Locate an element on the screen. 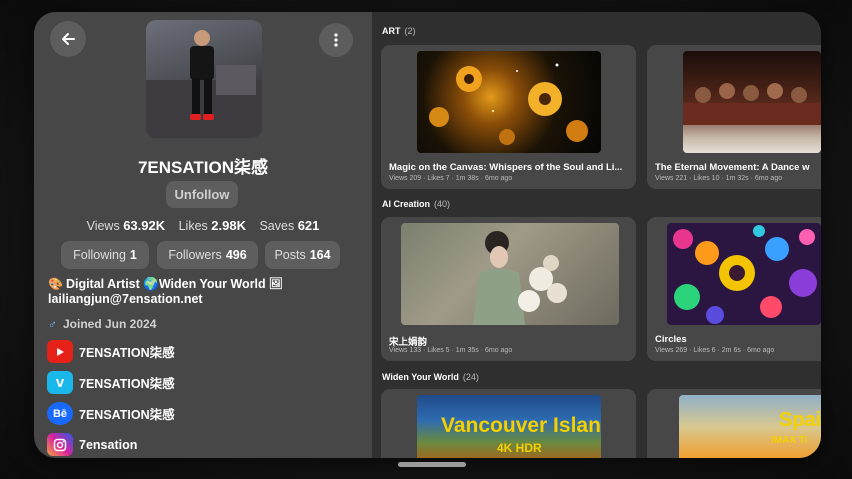 This screenshot has width=852, height=479. youtube-icon is located at coordinates (60, 351).